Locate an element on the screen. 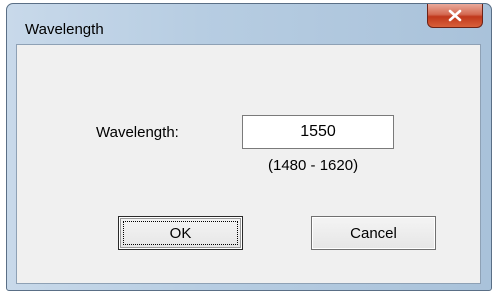  wavelength-range-hint: (1480 - 1620) is located at coordinates (313, 165).